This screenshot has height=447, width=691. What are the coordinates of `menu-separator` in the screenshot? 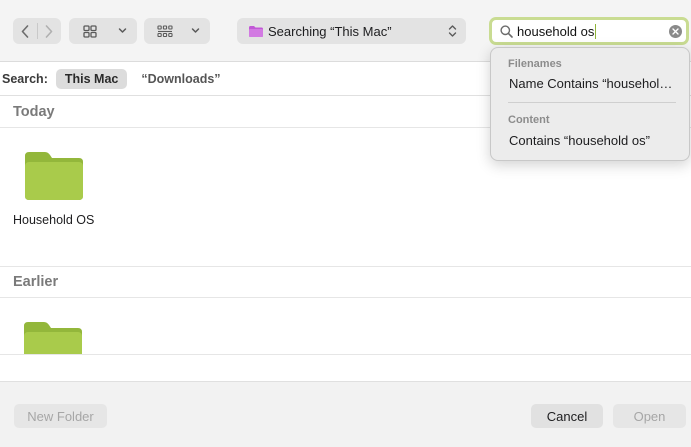 It's located at (592, 102).